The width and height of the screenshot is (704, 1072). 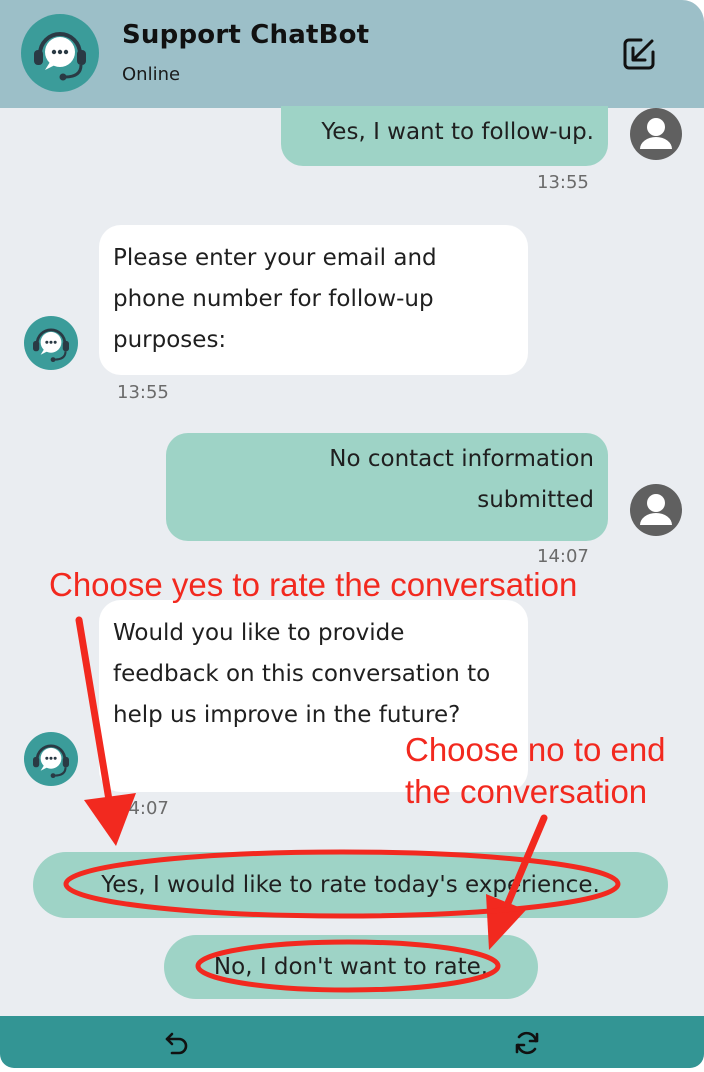 I want to click on chat-header: Support ChatBot Online, so click(x=352, y=54).